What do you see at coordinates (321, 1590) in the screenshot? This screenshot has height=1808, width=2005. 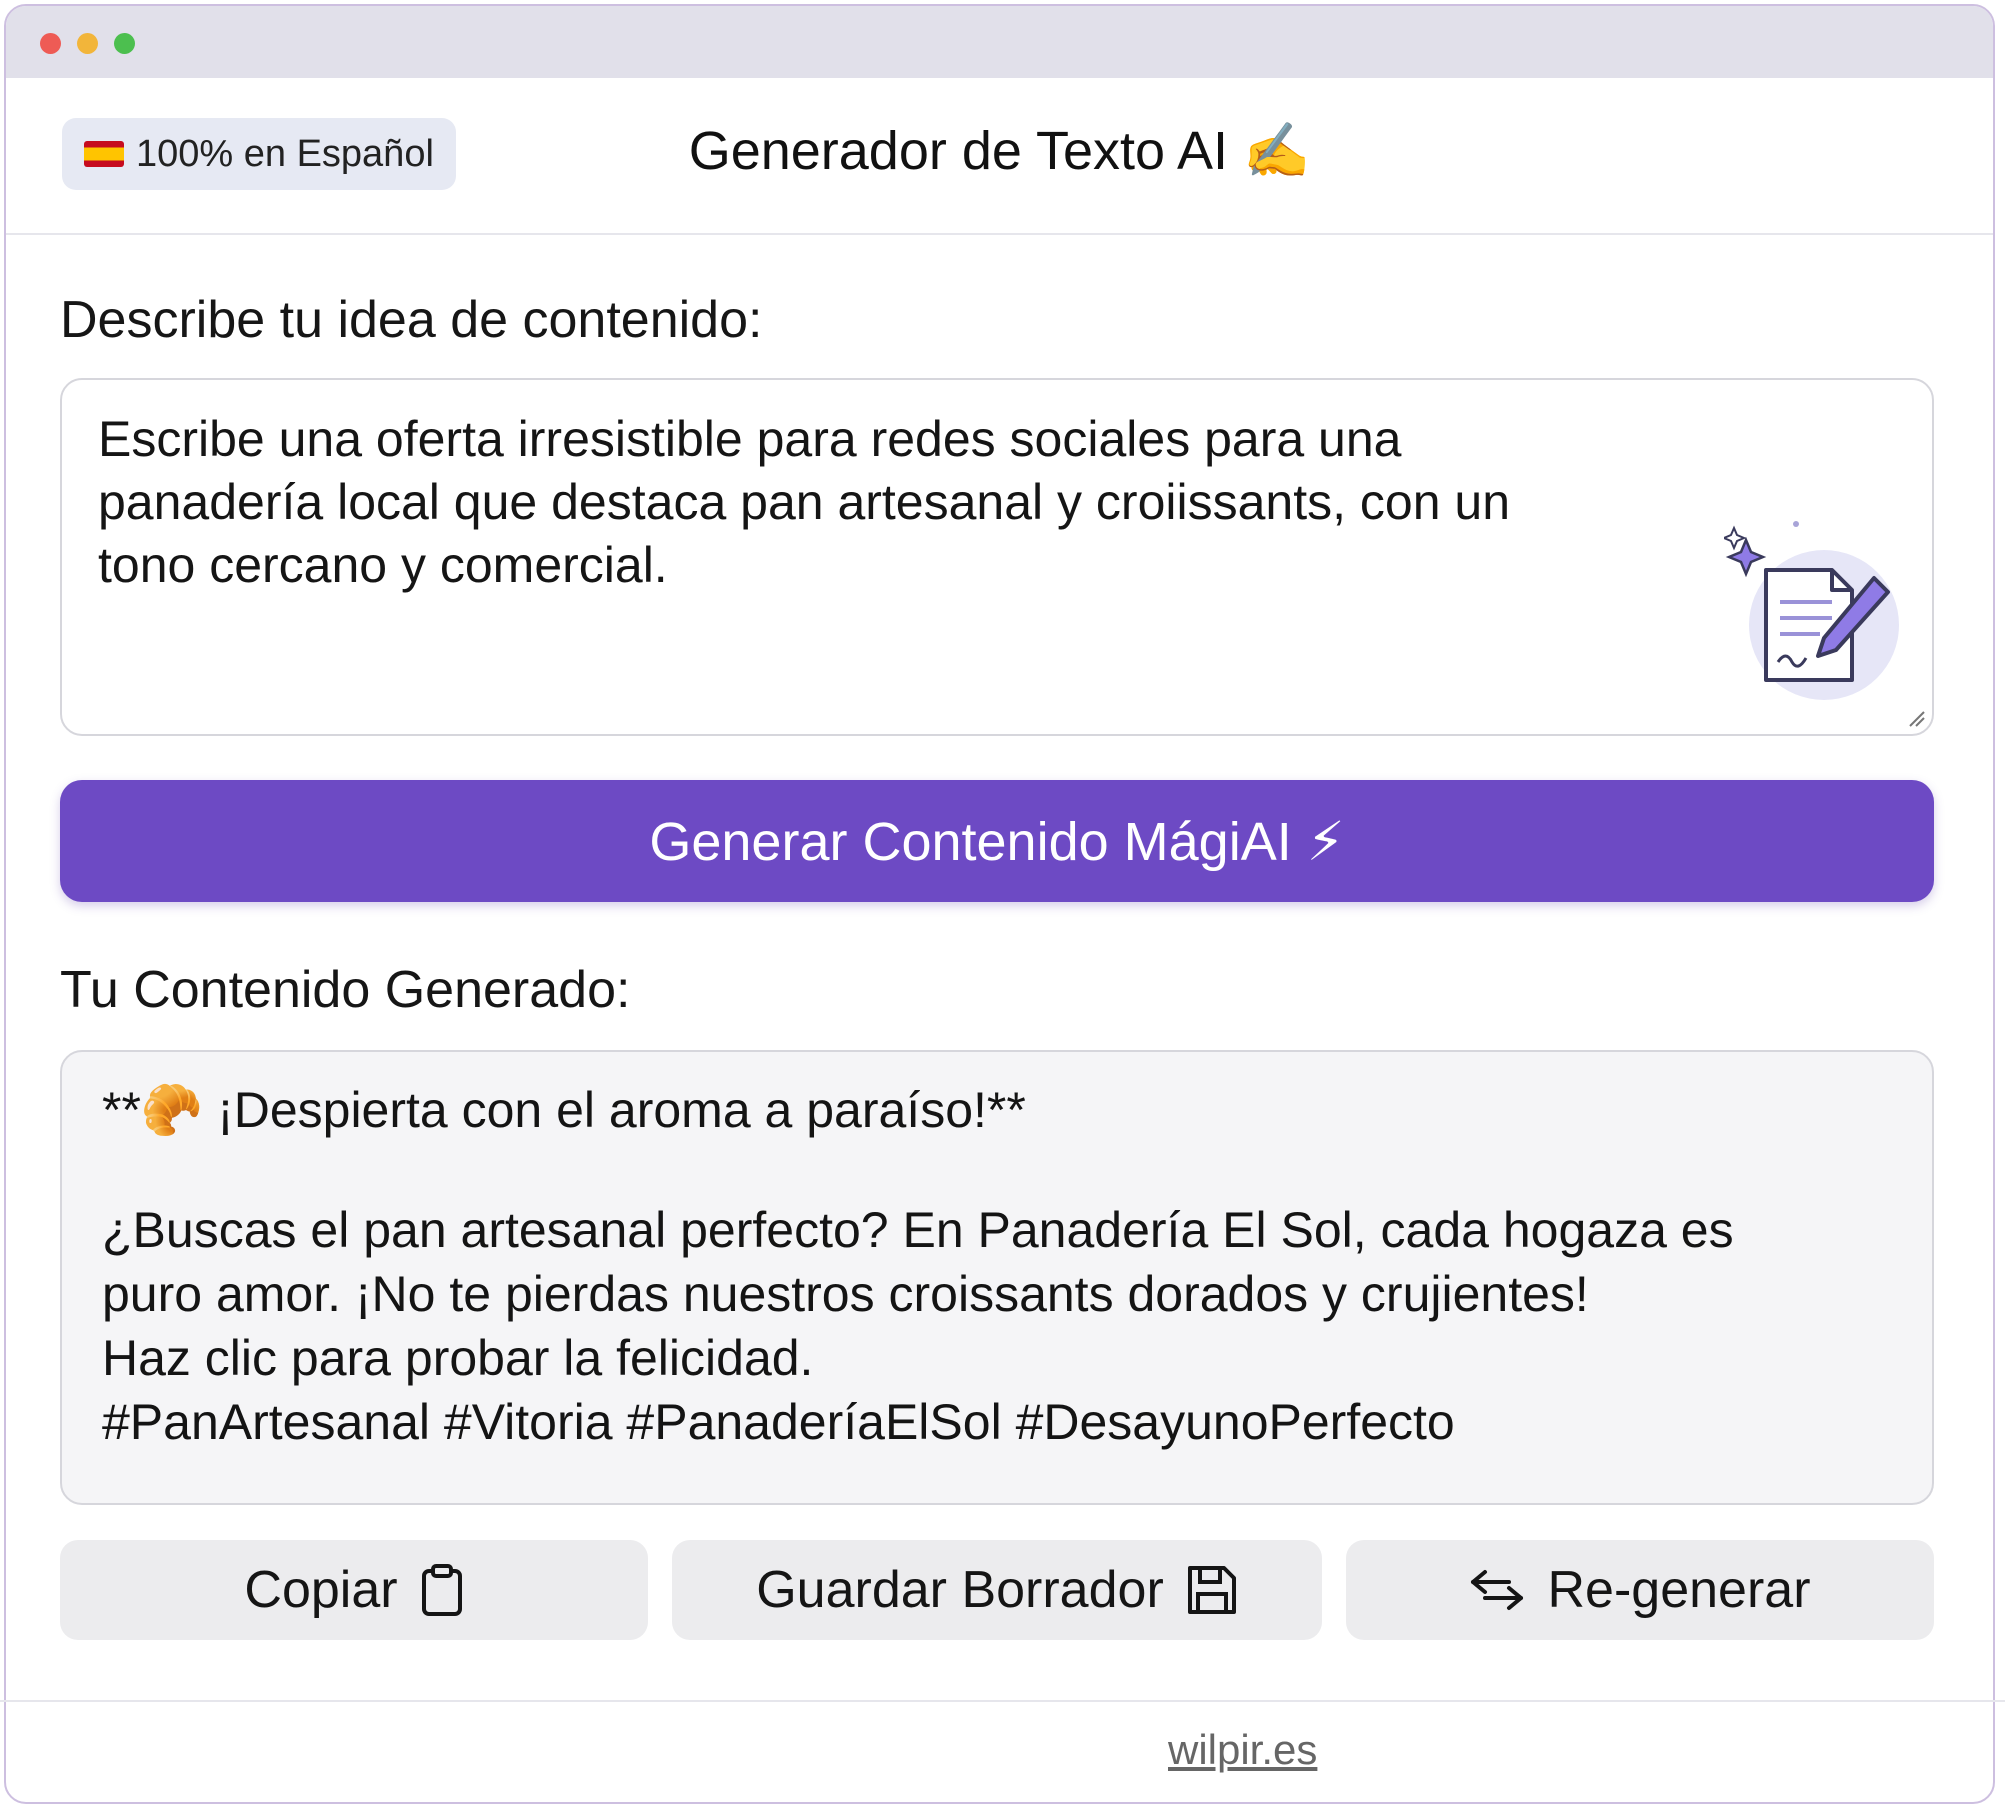 I see `copy-button-label: Copiar` at bounding box center [321, 1590].